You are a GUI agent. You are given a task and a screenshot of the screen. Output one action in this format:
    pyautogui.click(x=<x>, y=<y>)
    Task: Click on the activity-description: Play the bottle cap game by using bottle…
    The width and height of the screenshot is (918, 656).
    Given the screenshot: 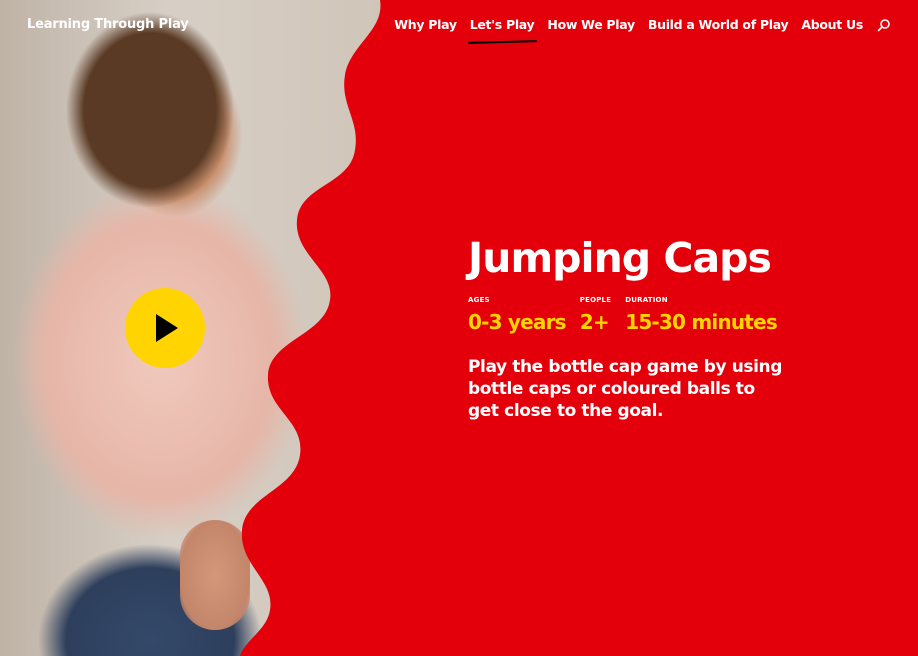 What is the action you would take?
    pyautogui.click(x=625, y=389)
    